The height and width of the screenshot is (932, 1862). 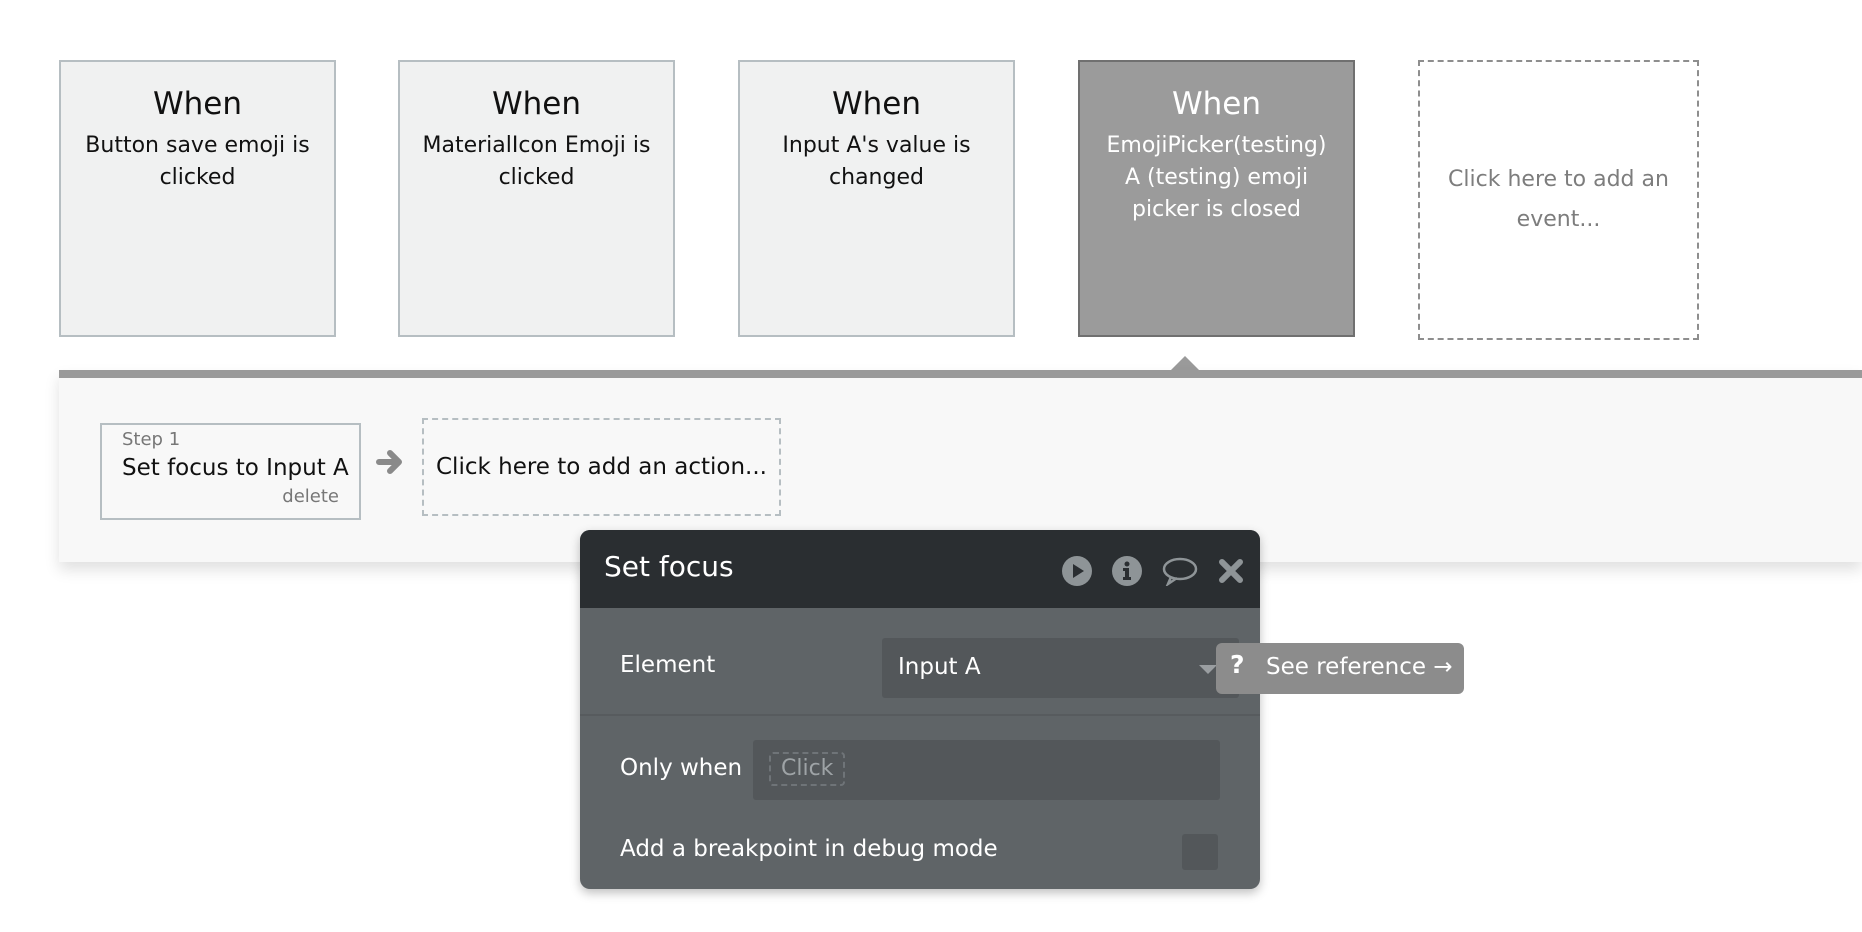 I want to click on element-row: Element Input A, so click(x=920, y=662).